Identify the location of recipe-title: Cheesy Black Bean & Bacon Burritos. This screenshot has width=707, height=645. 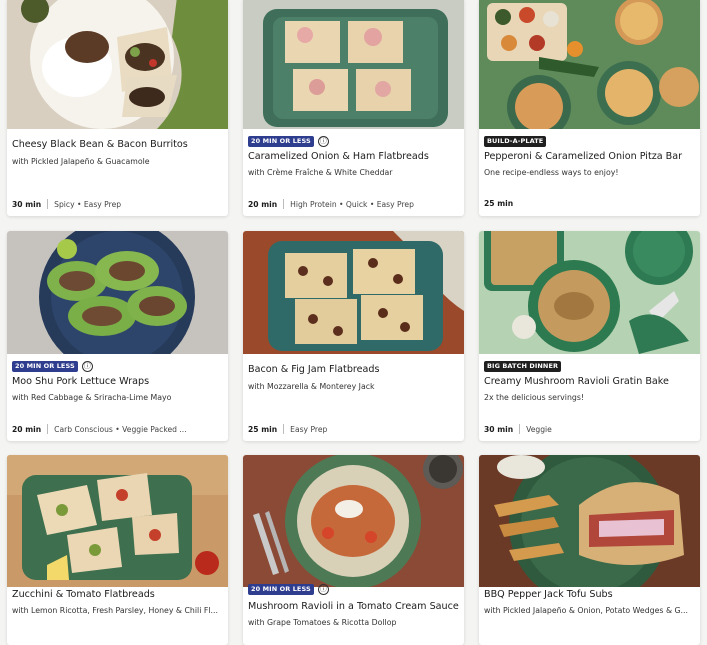
(117, 144).